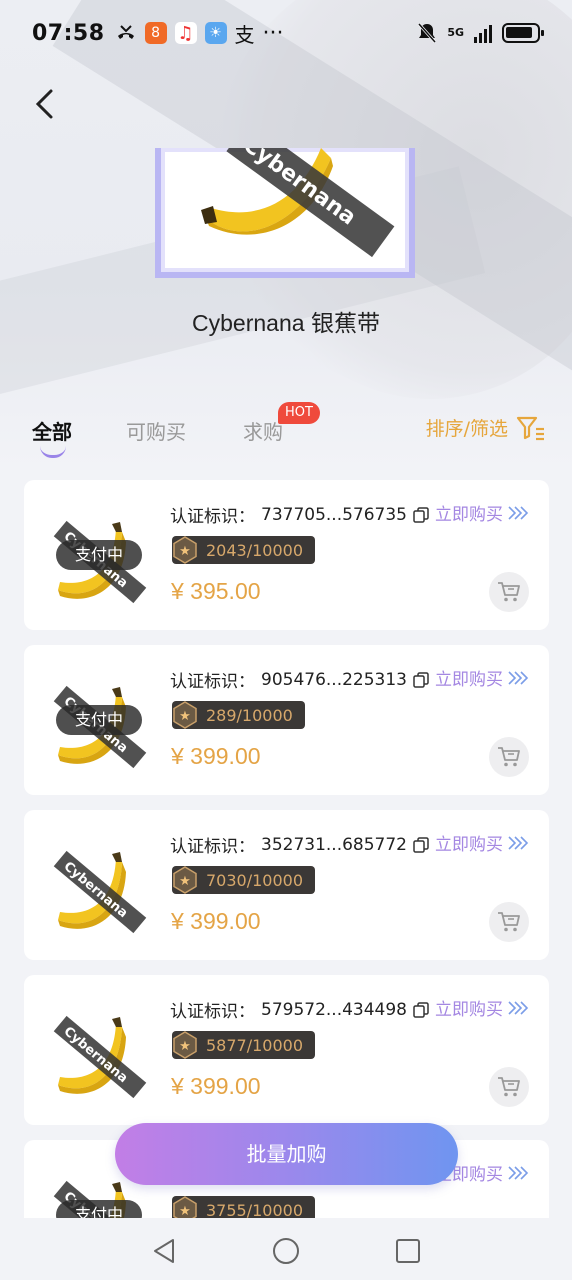 The image size is (572, 1280). Describe the element at coordinates (216, 591) in the screenshot. I see `item-price: ¥ 395.00` at that location.